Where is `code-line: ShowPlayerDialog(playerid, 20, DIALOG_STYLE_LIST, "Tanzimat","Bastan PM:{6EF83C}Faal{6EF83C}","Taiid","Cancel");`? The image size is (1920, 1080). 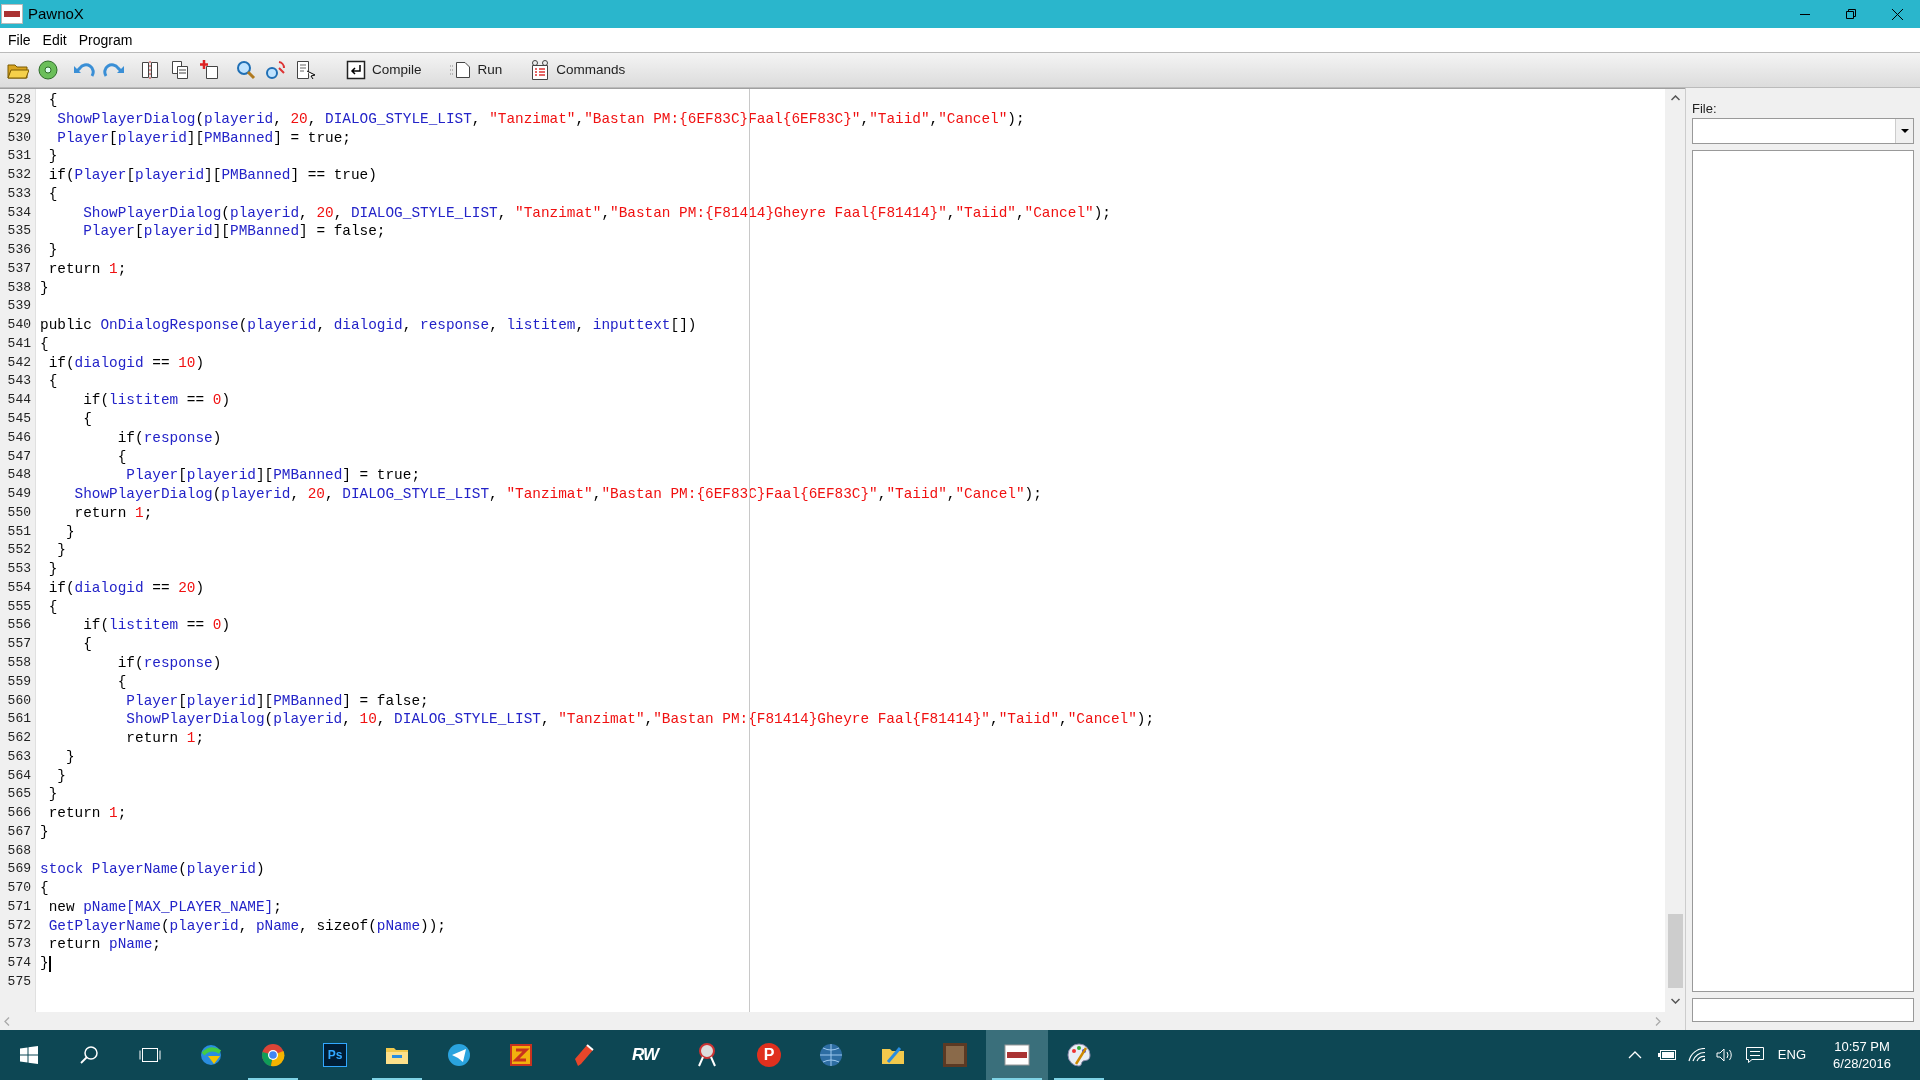
code-line: ShowPlayerDialog(playerid, 20, DIALOG_STYLE_LIST, "Tanzimat","Bastan PM:{6EF83C}Faal{6EF83C}","Taiid","Cancel"); is located at coordinates (540, 119).